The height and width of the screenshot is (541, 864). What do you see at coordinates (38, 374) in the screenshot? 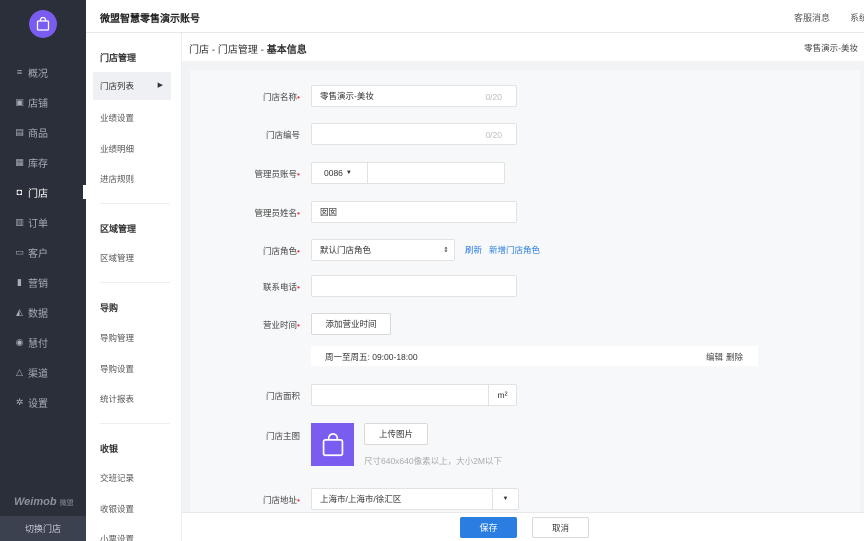
I see `nav-item-label: 渠道` at bounding box center [38, 374].